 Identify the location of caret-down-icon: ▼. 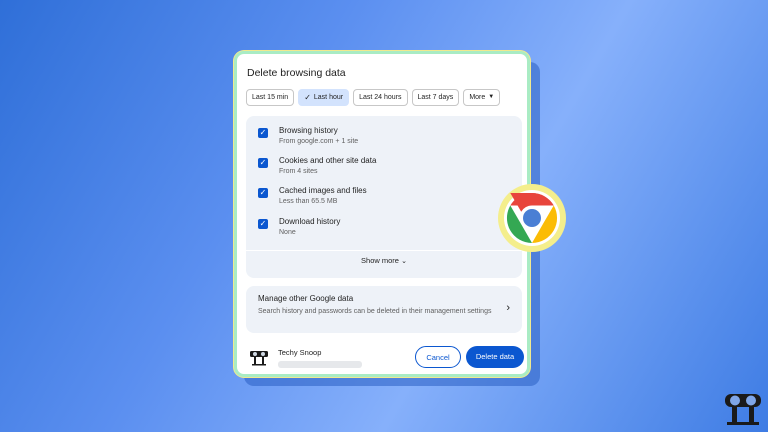
(491, 97).